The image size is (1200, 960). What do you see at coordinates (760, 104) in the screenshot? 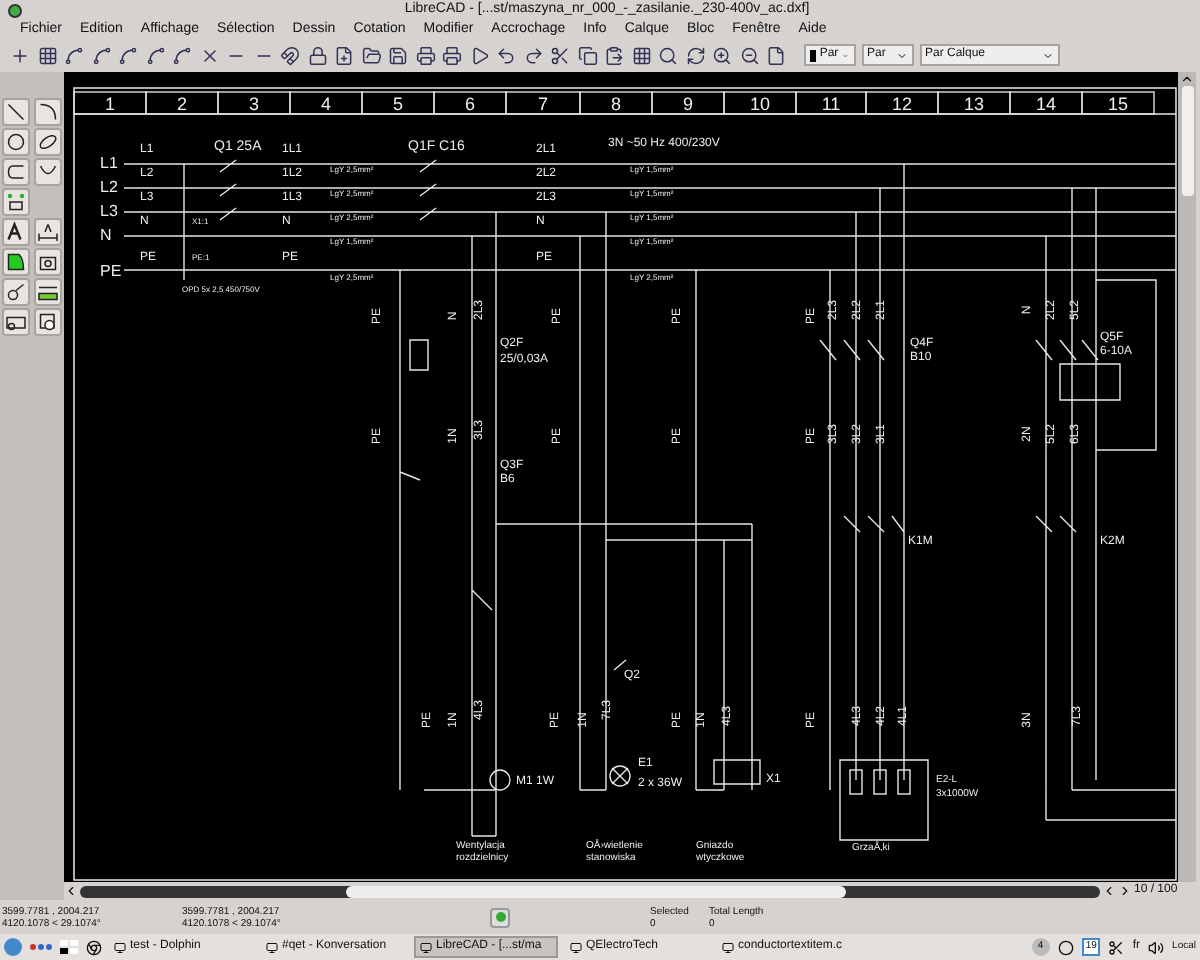
I see `column-number: 10` at bounding box center [760, 104].